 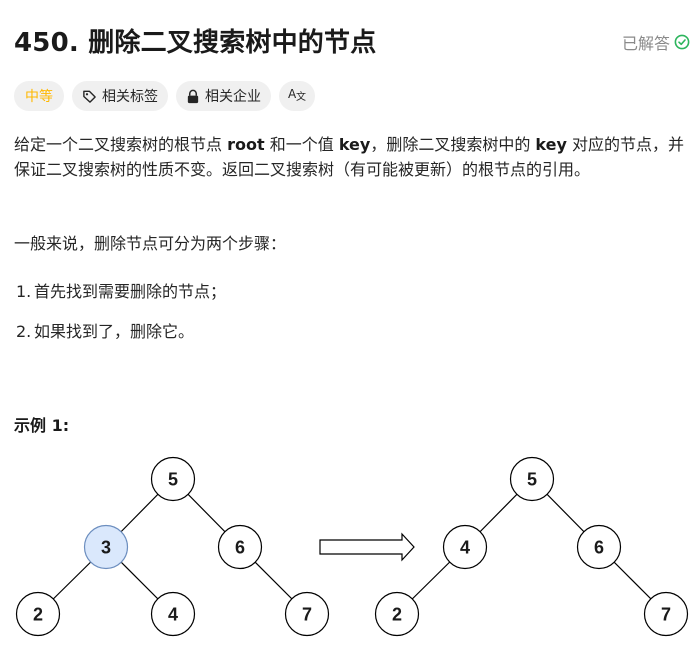 What do you see at coordinates (39, 96) in the screenshot?
I see `difficulty-badge: 中等` at bounding box center [39, 96].